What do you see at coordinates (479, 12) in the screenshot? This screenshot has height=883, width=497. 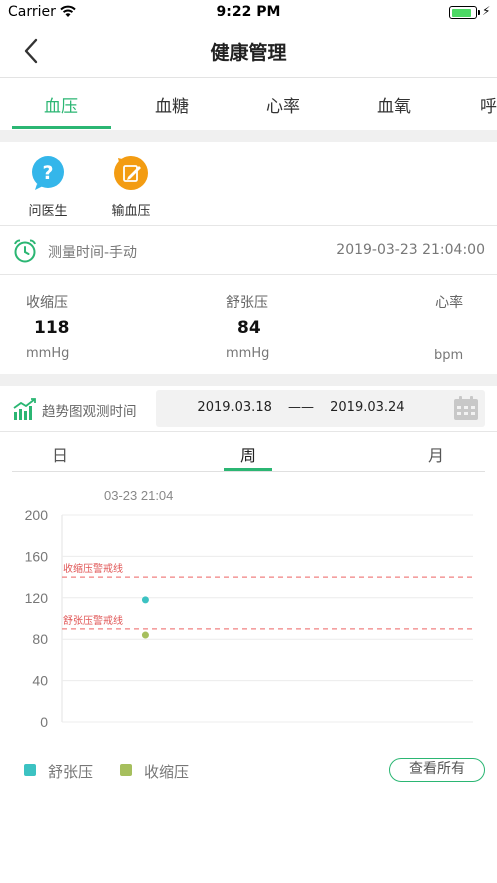 I see `battery-cap` at bounding box center [479, 12].